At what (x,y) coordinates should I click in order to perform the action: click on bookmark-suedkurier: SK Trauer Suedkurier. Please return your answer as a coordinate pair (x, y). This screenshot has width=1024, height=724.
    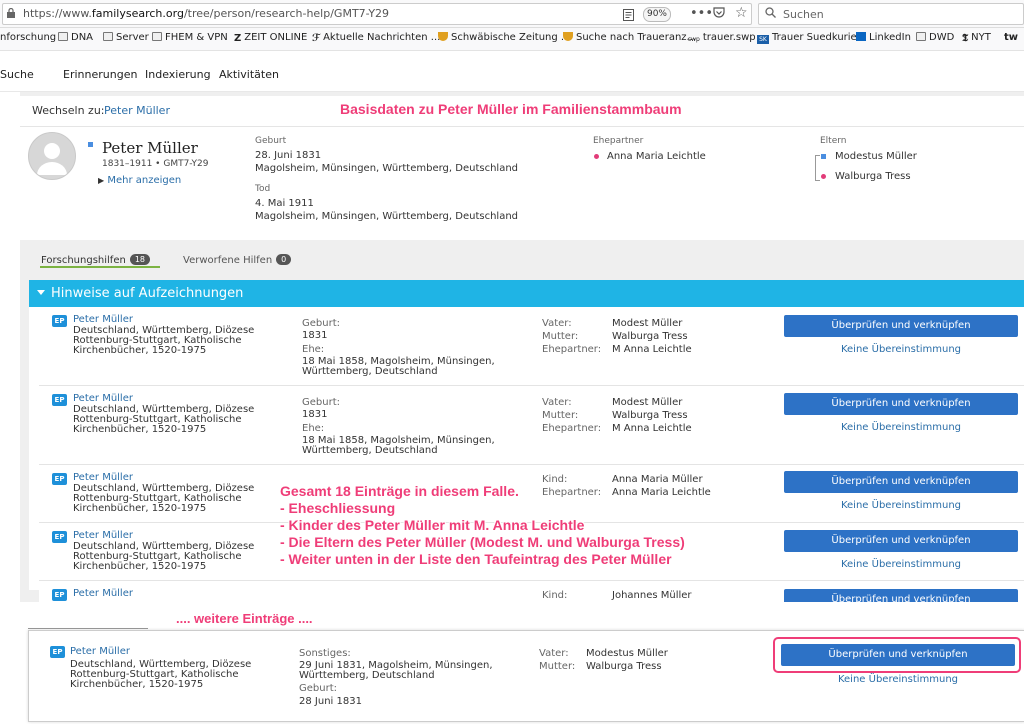
    Looking at the image, I should click on (809, 38).